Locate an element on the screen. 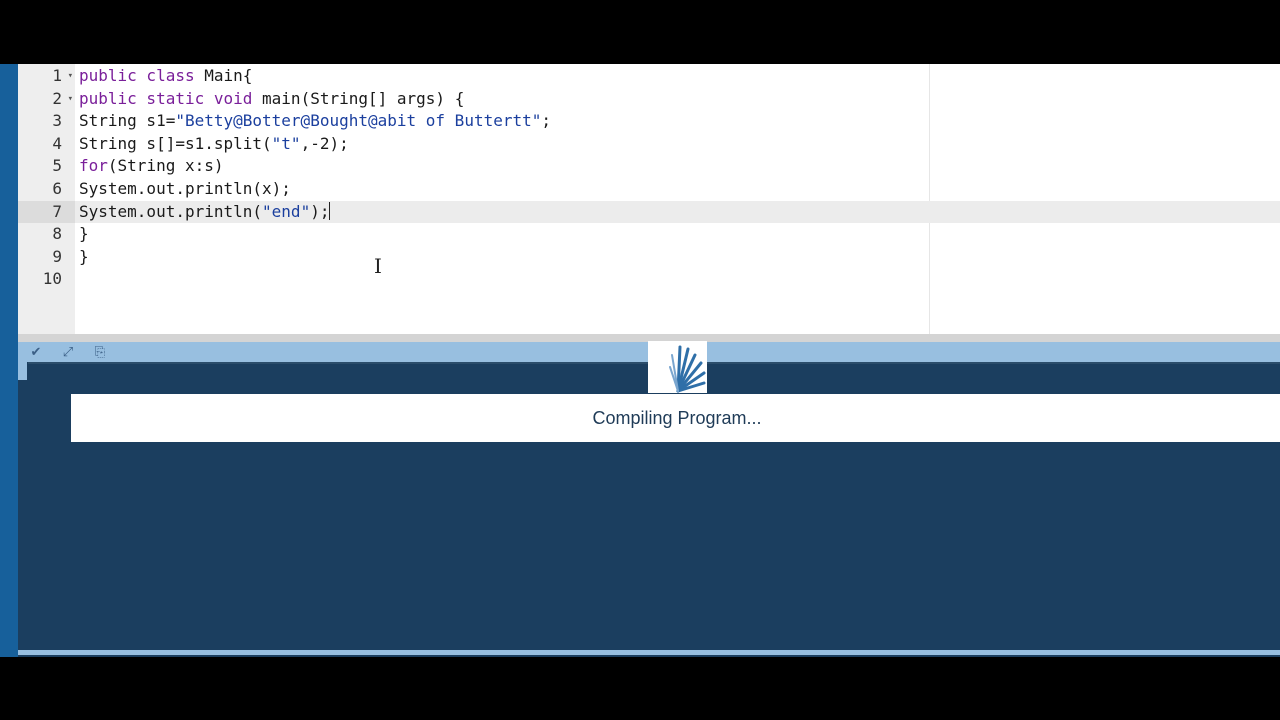 Image resolution: width=1280 pixels, height=720 pixels. line-number: 9 is located at coordinates (57, 256).